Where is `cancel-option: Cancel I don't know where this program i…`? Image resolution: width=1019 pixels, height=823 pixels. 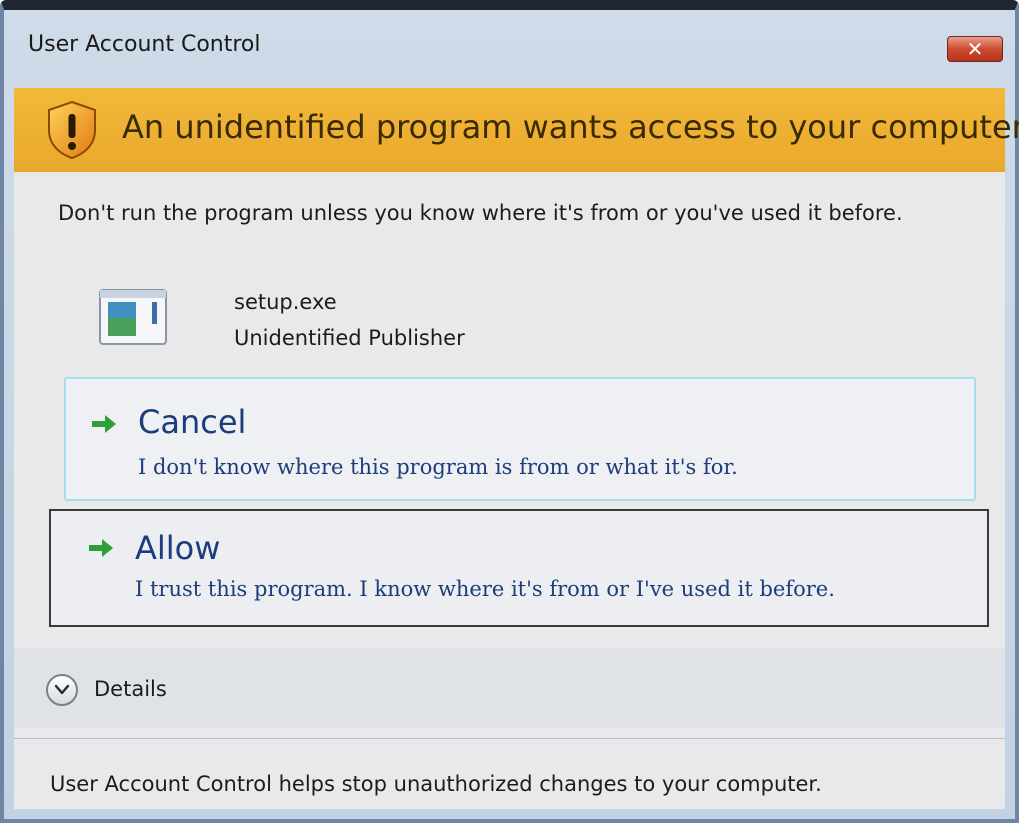 cancel-option: Cancel I don't know where this program i… is located at coordinates (520, 439).